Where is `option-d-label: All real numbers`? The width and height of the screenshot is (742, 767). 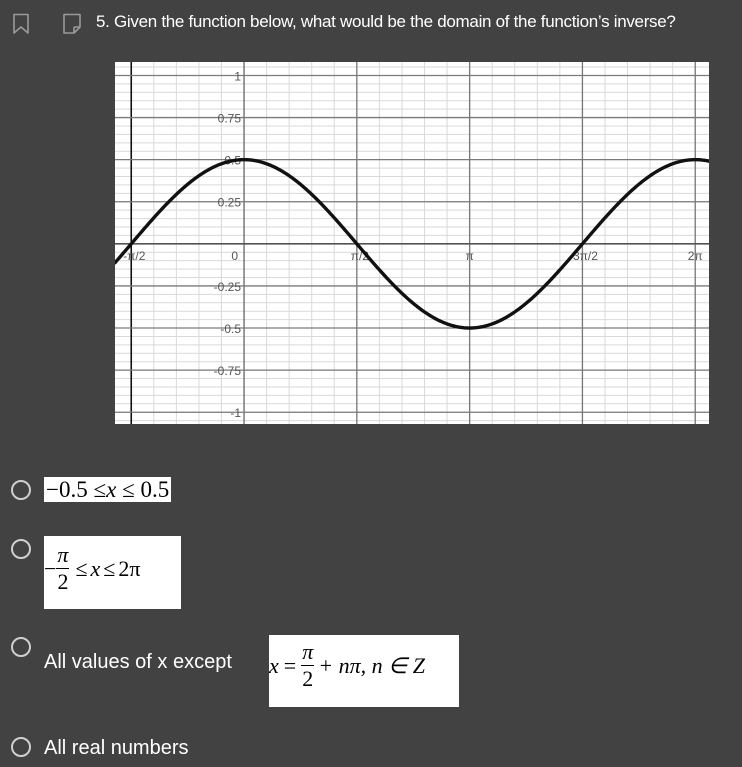
option-d-label: All real numbers is located at coordinates (116, 748).